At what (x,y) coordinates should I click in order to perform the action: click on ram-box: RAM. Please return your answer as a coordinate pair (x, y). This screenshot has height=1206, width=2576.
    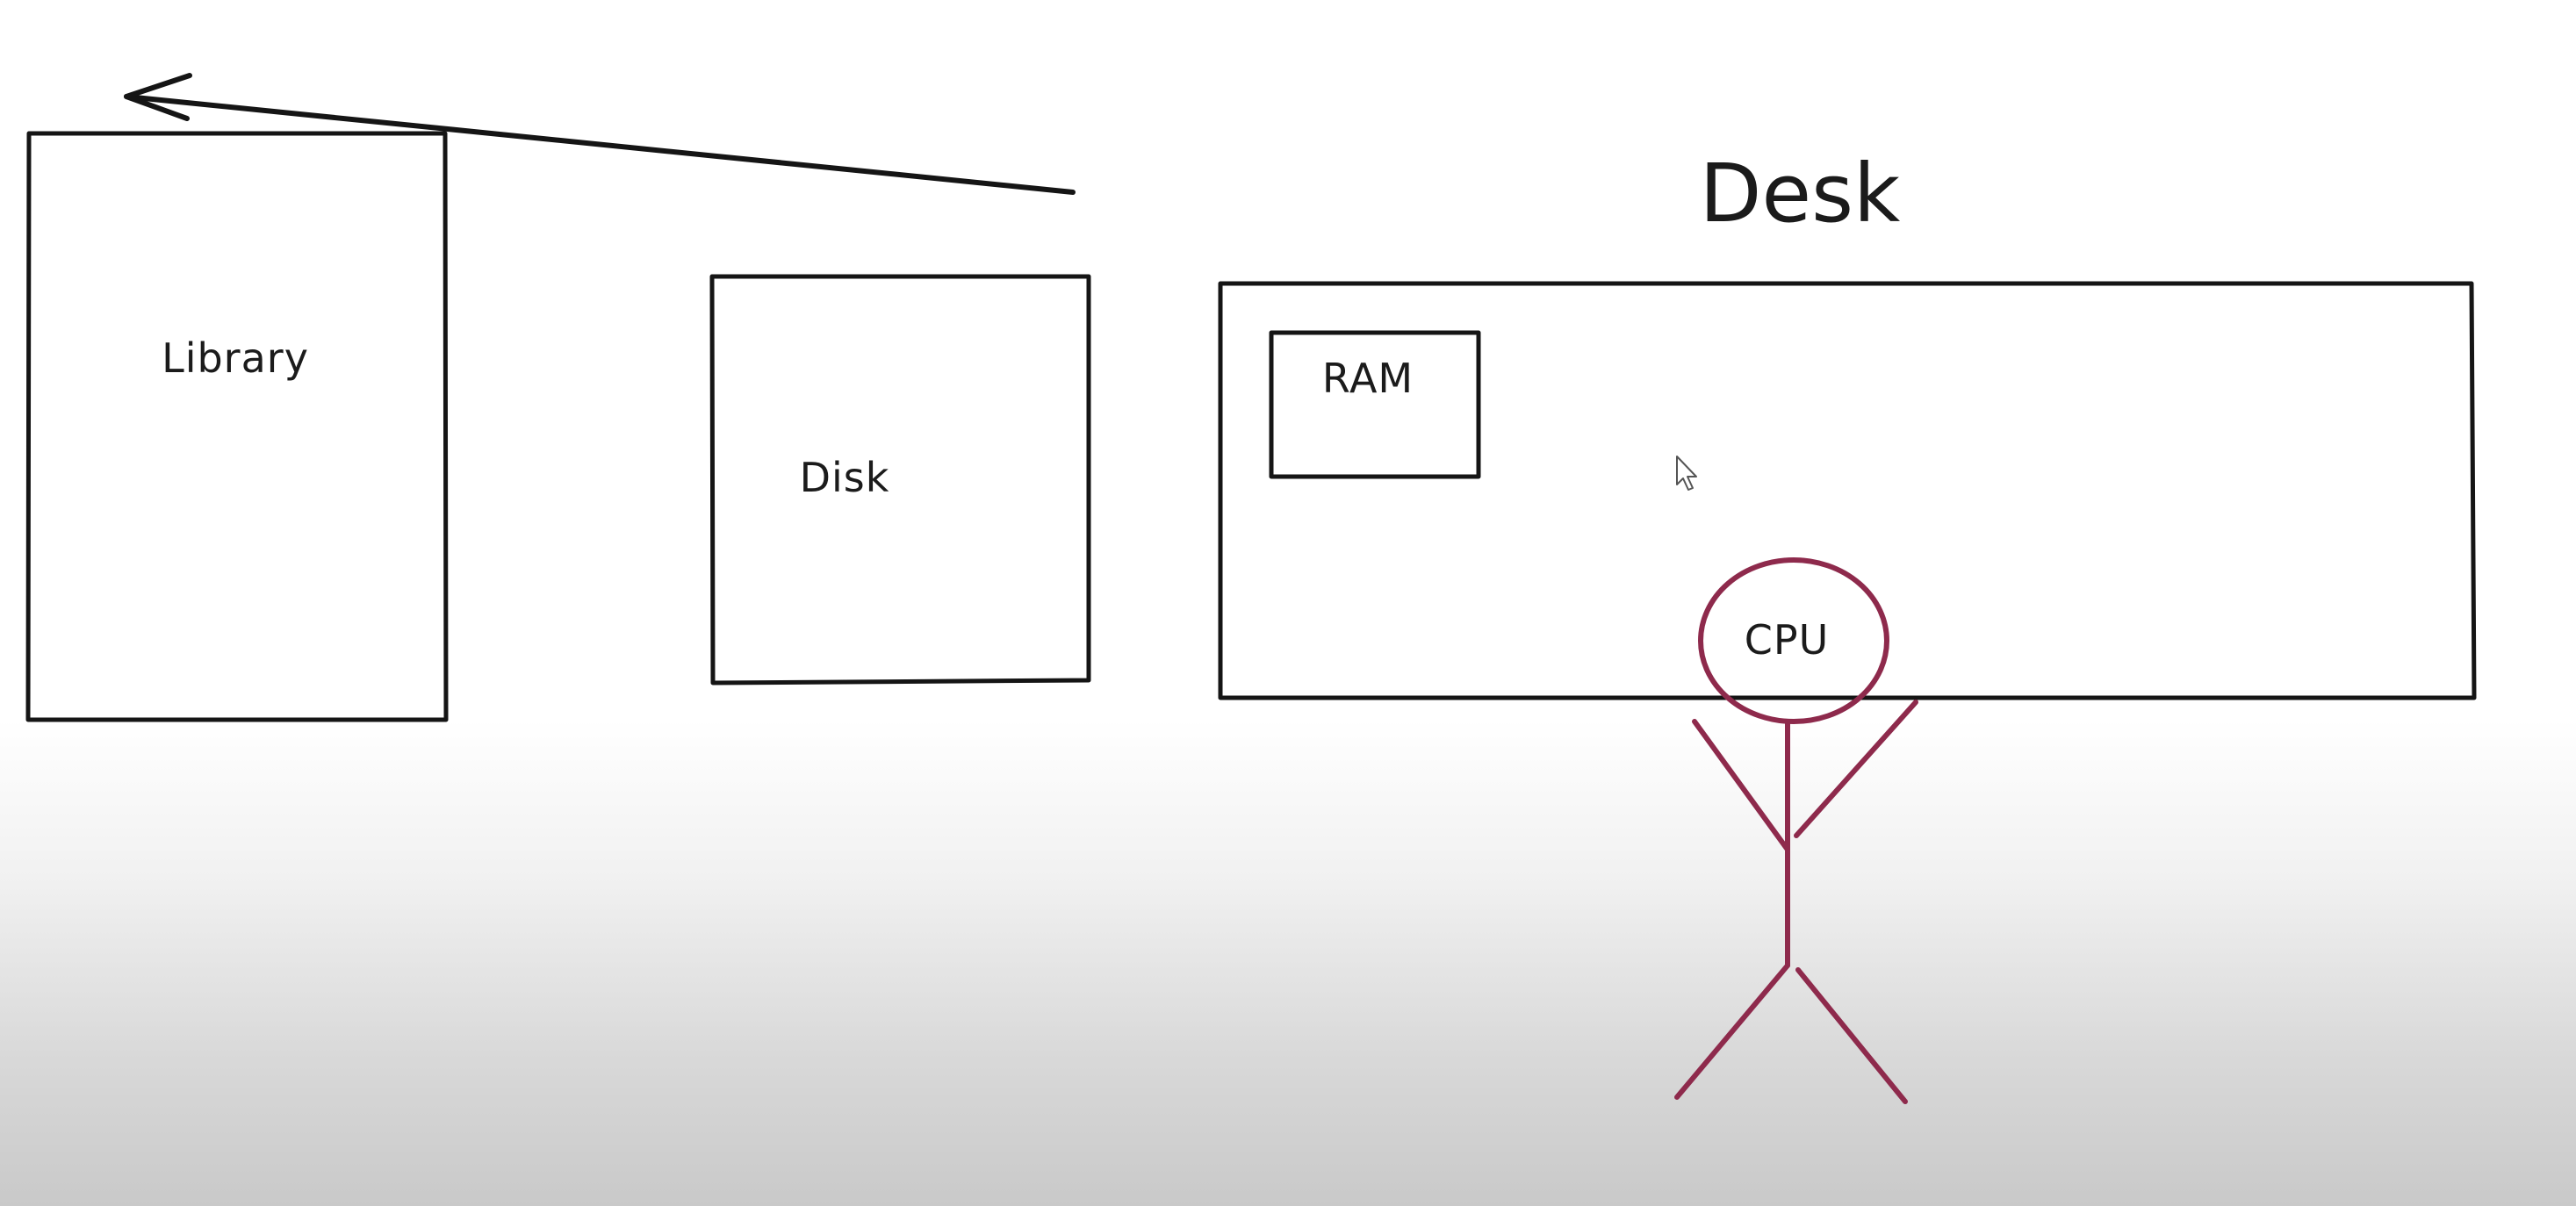
    Looking at the image, I should click on (1375, 405).